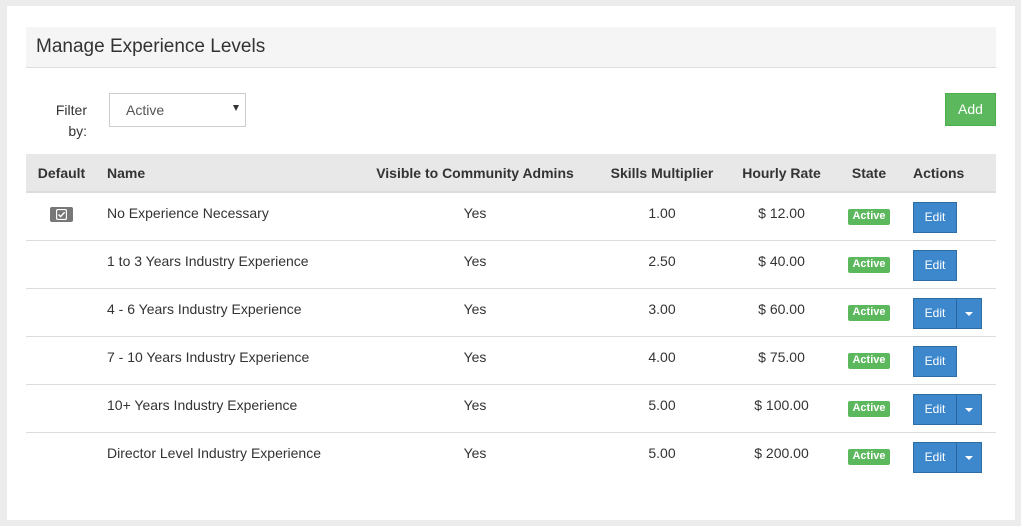 The height and width of the screenshot is (526, 1021). Describe the element at coordinates (71, 120) in the screenshot. I see `filter-label: Filter by:` at that location.